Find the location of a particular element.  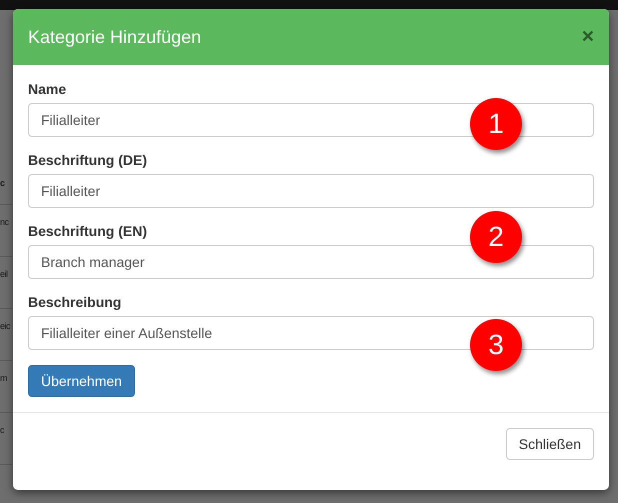

modal-title: Kategorie Hinzufügen is located at coordinates (115, 37).